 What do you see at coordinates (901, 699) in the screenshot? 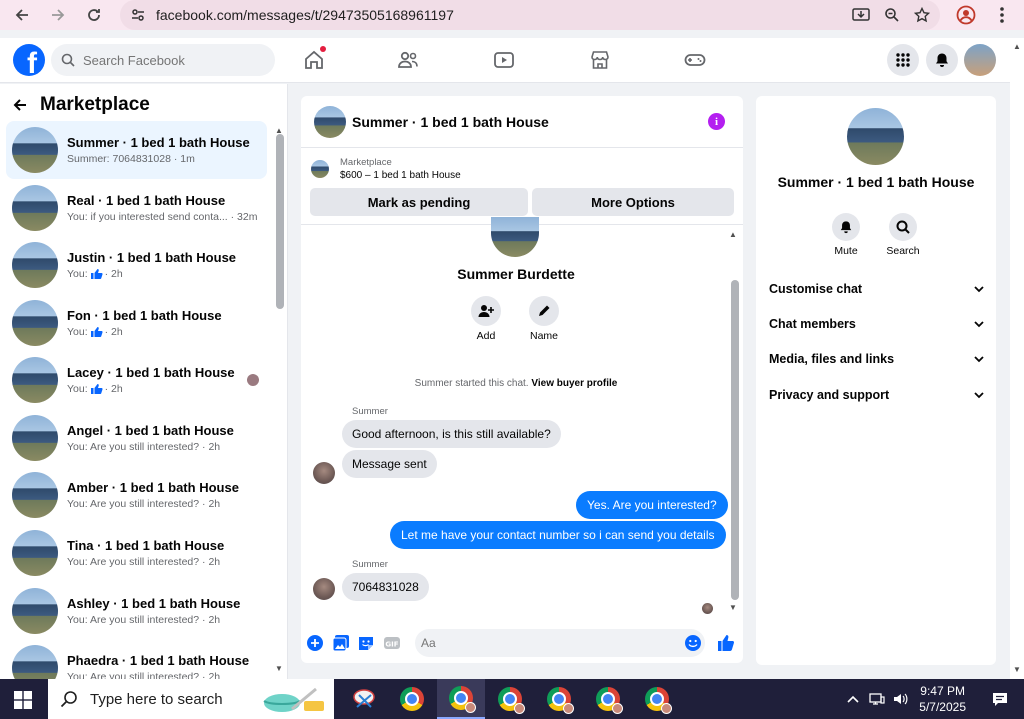
I see `volume-icon` at bounding box center [901, 699].